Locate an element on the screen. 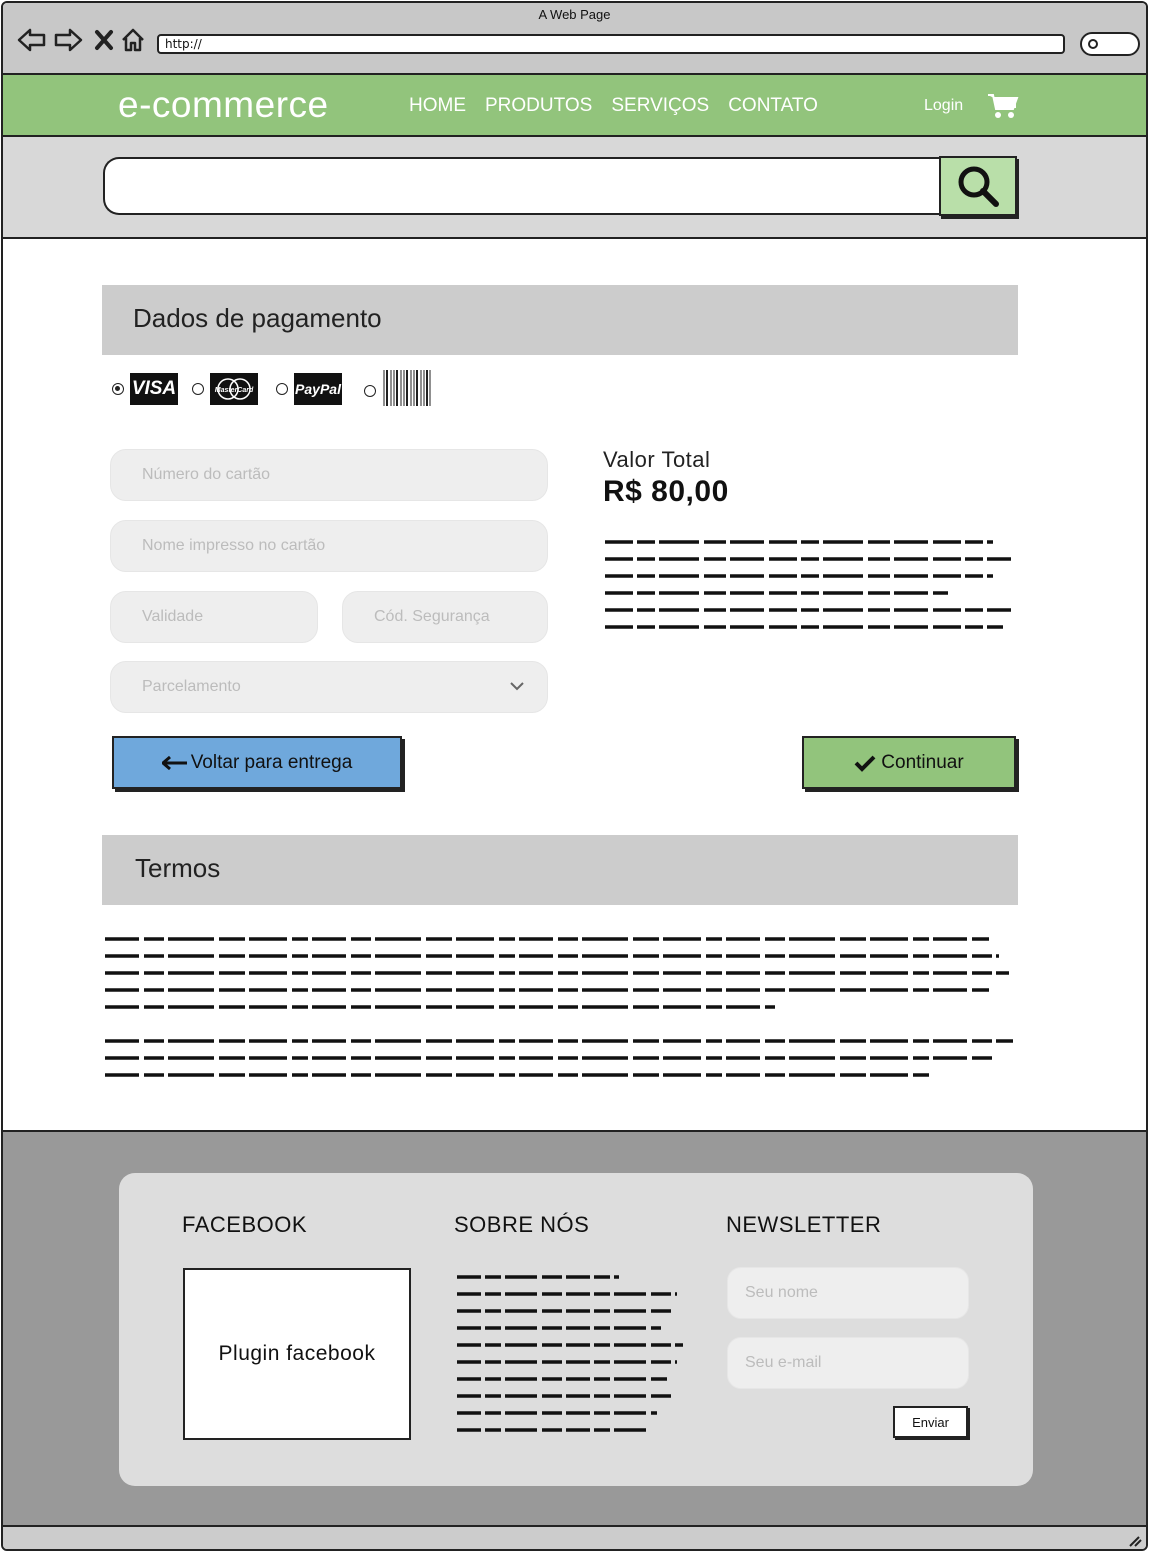  expiry-field: Validade is located at coordinates (214, 617).